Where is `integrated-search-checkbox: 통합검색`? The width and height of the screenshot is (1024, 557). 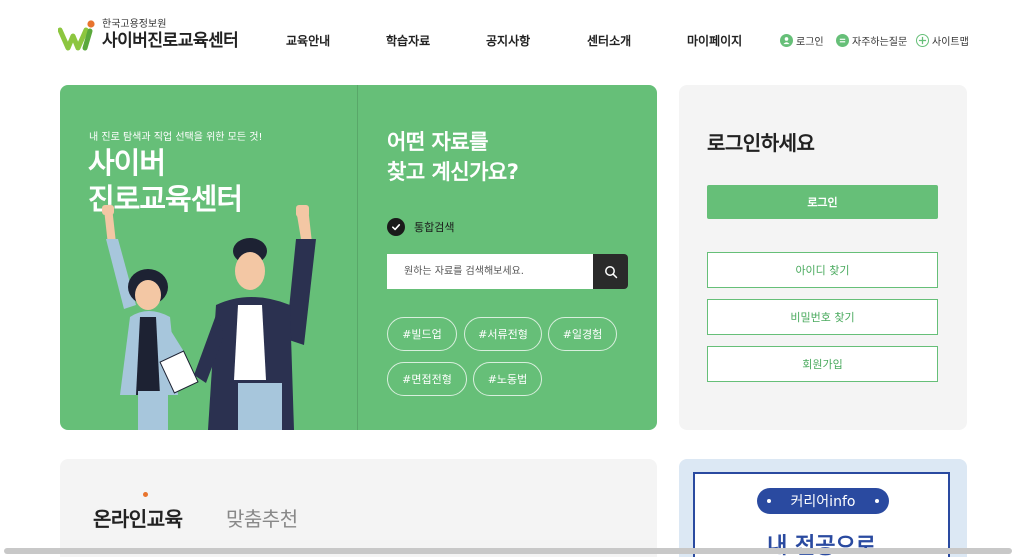 integrated-search-checkbox: 통합검색 is located at coordinates (420, 227).